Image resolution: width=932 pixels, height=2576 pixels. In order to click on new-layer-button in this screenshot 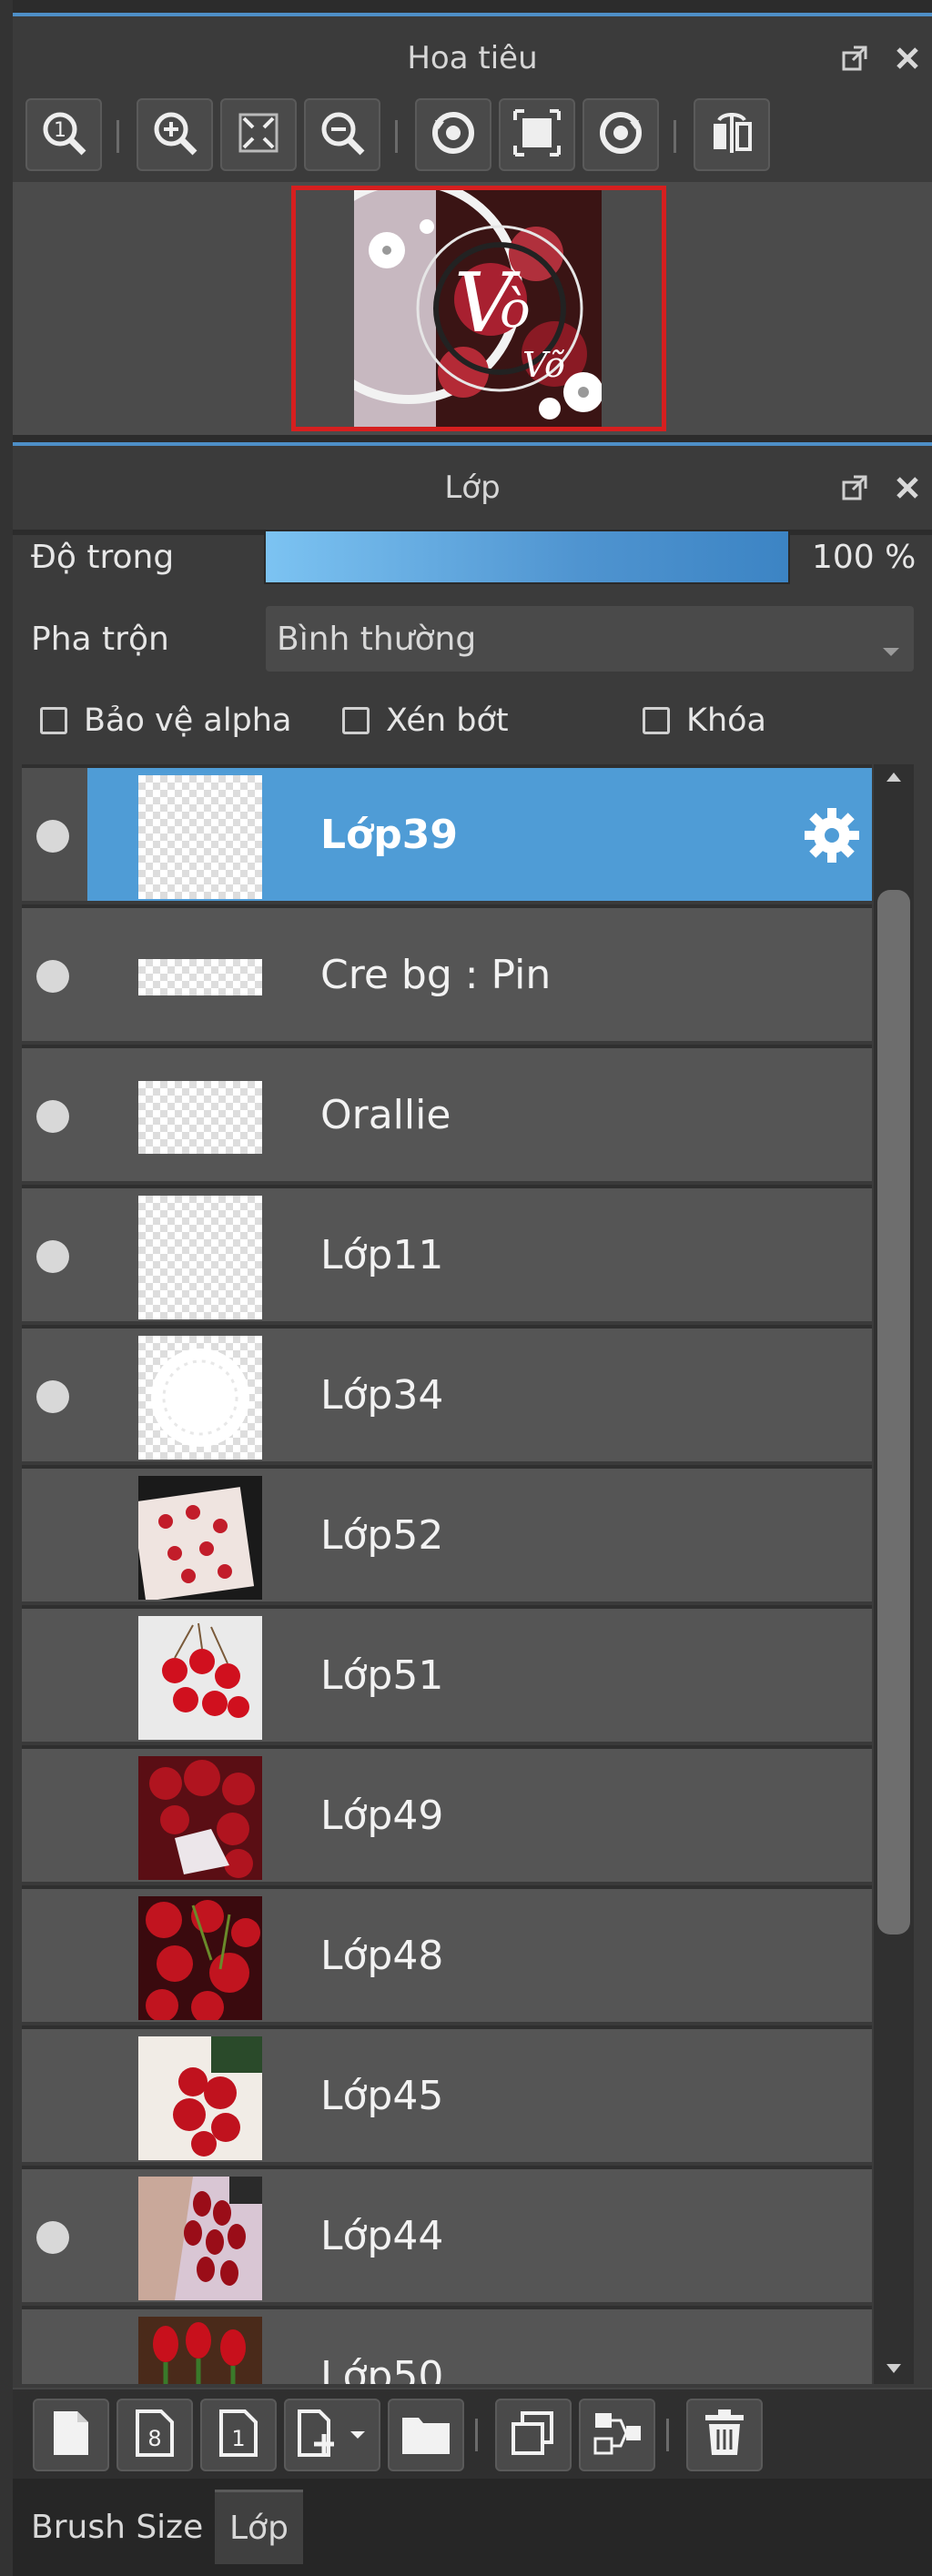, I will do `click(71, 2435)`.